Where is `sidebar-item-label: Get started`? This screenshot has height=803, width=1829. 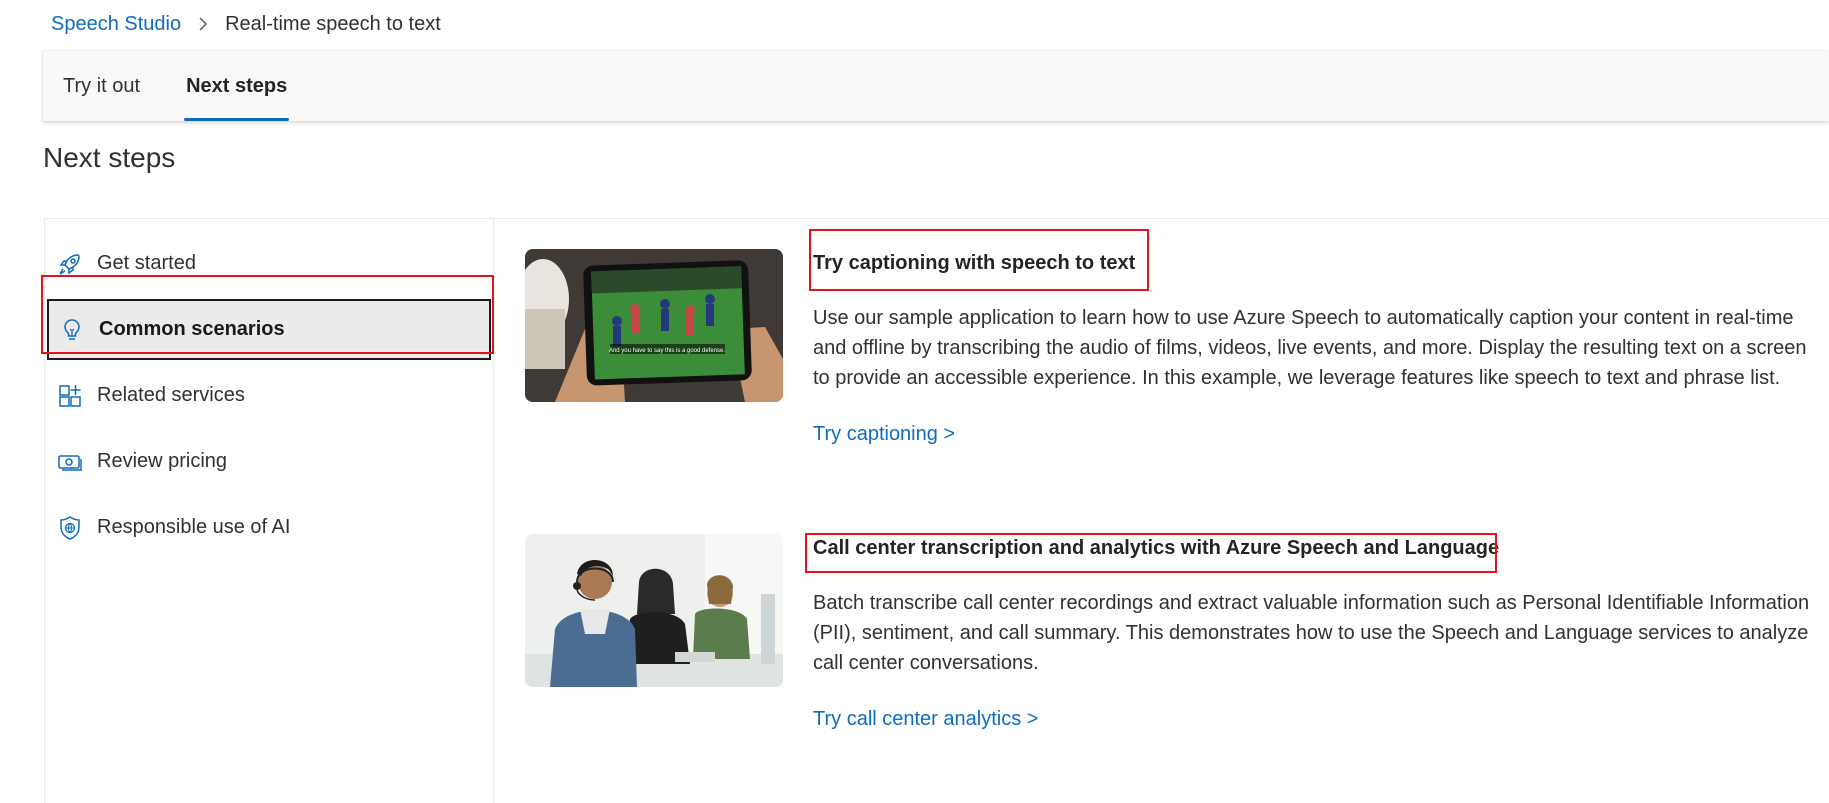 sidebar-item-label: Get started is located at coordinates (146, 263).